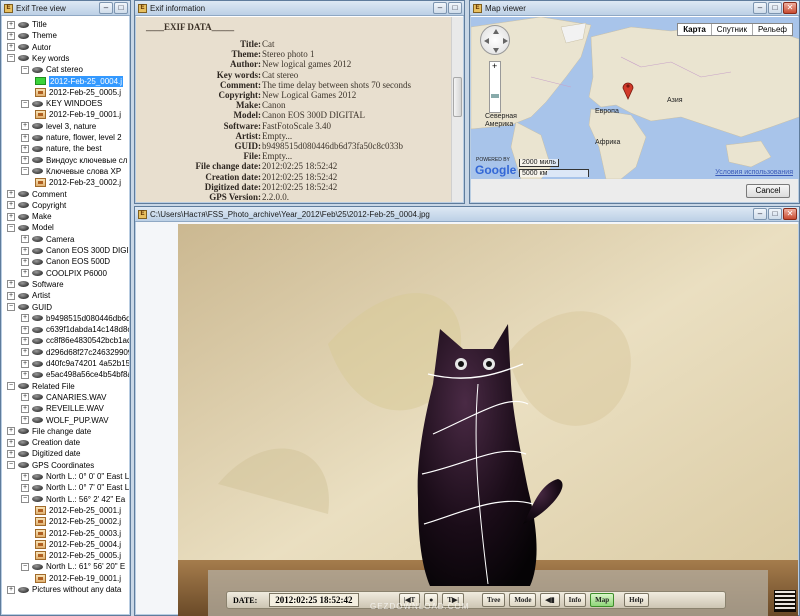  Describe the element at coordinates (694, 29) in the screenshot. I see `map-type-map: Карта` at that location.